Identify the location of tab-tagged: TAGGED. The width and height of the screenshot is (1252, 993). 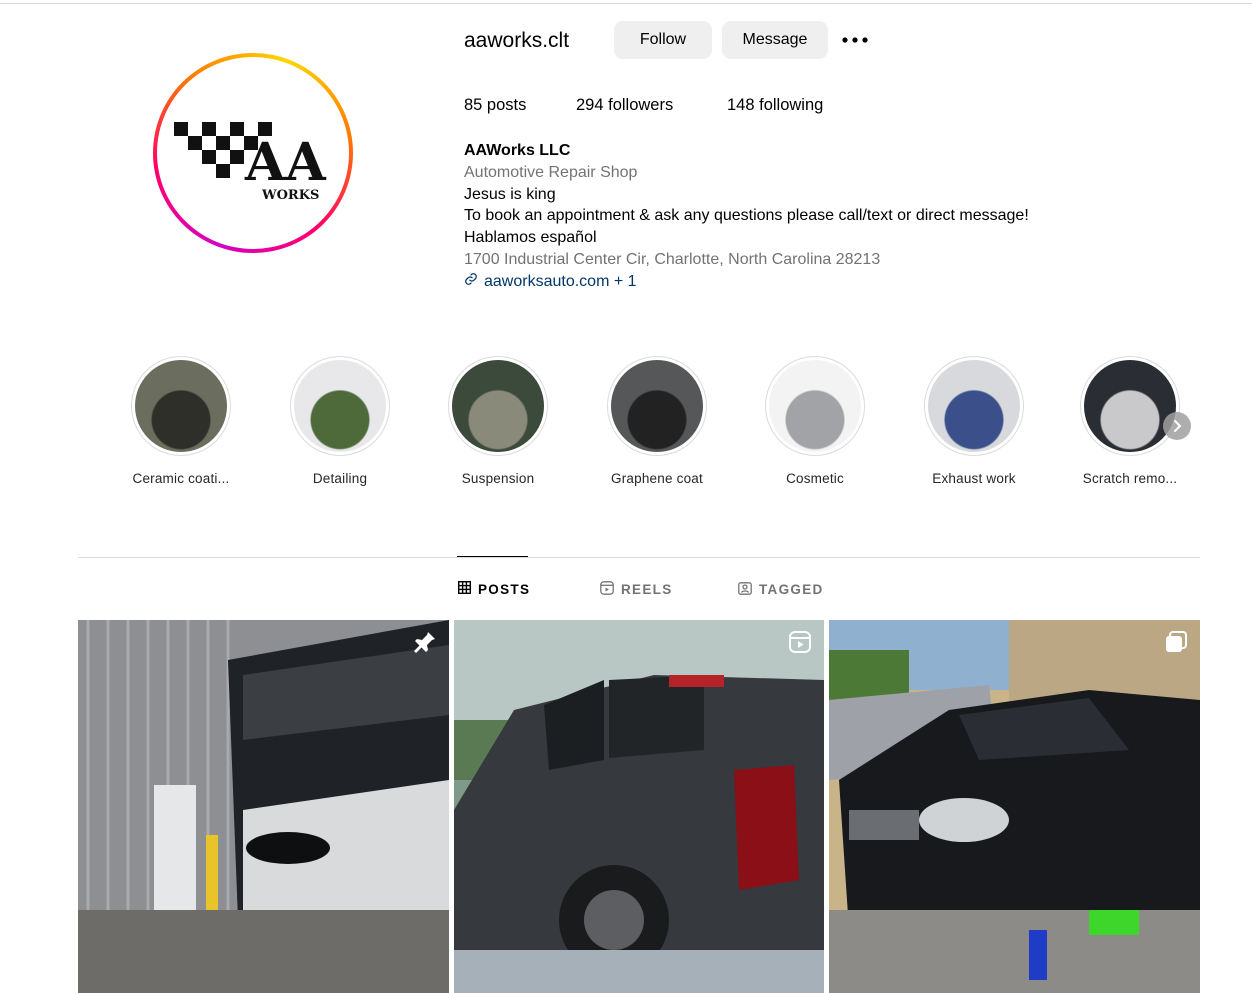
(781, 589).